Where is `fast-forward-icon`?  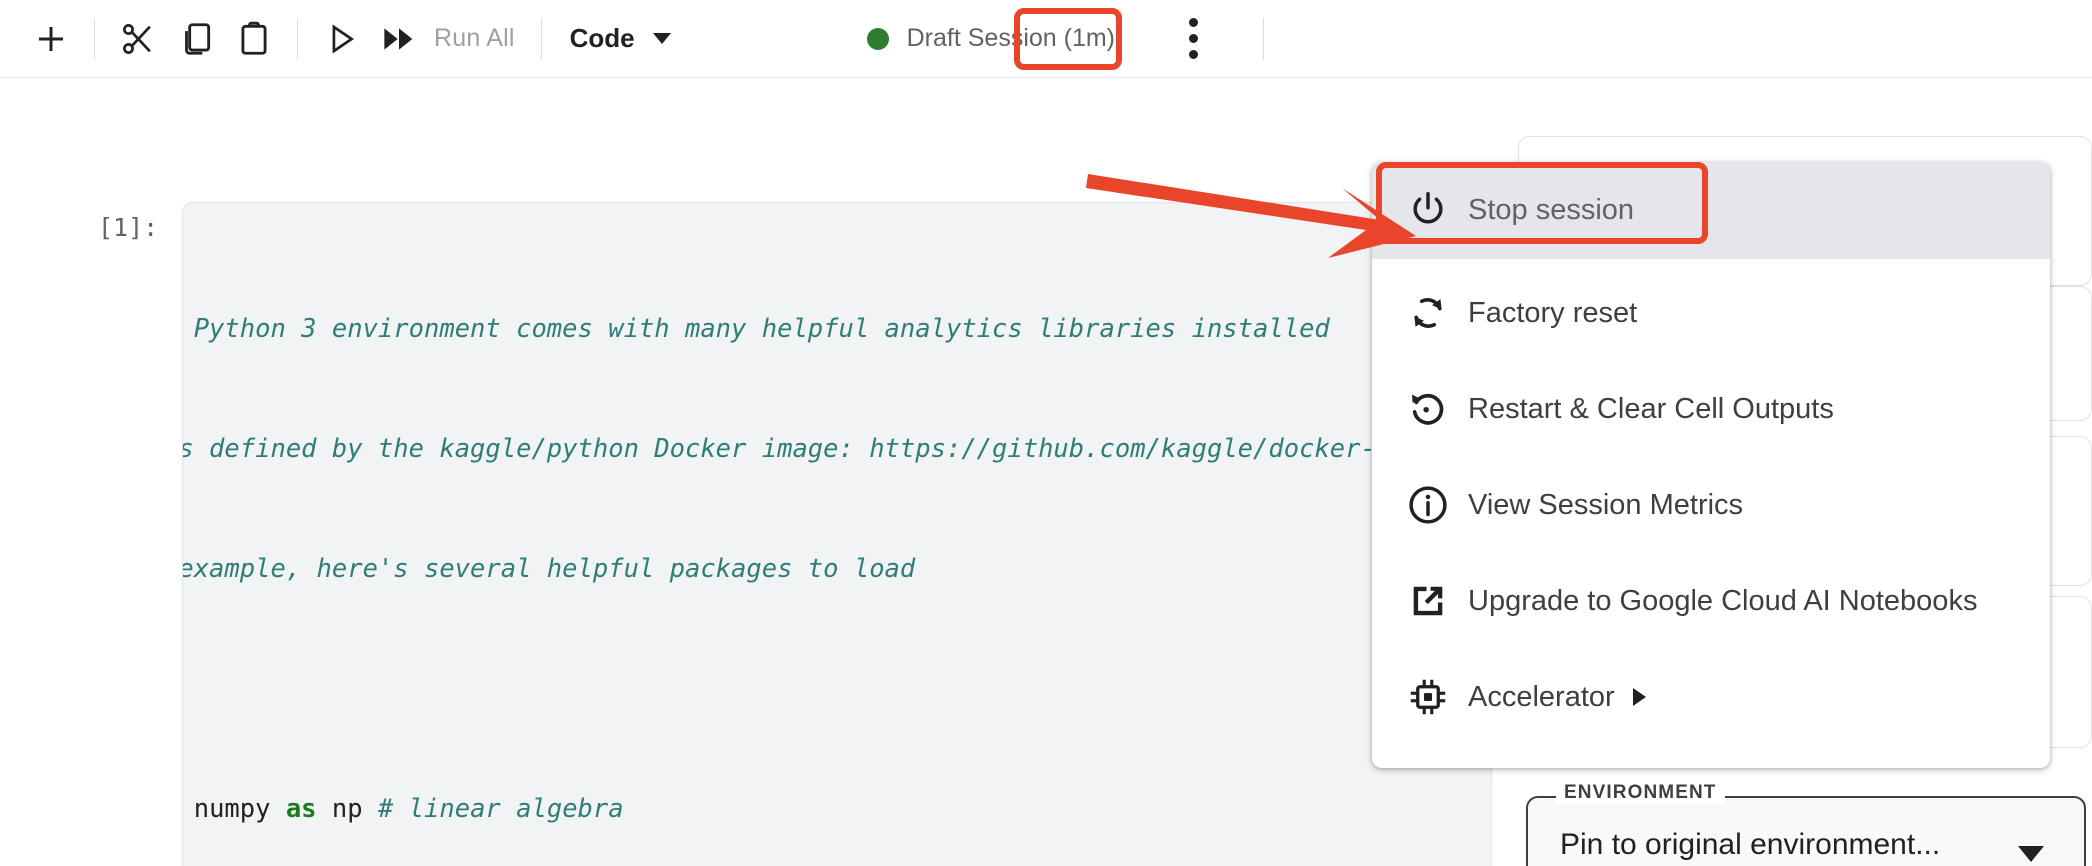
fast-forward-icon is located at coordinates (399, 39).